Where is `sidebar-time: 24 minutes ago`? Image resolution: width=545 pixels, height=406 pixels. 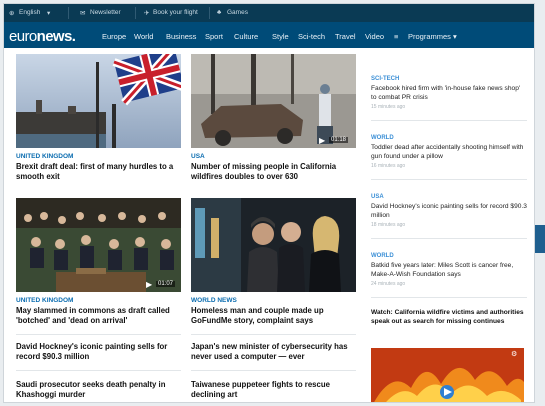 sidebar-time: 24 minutes ago is located at coordinates (388, 284).